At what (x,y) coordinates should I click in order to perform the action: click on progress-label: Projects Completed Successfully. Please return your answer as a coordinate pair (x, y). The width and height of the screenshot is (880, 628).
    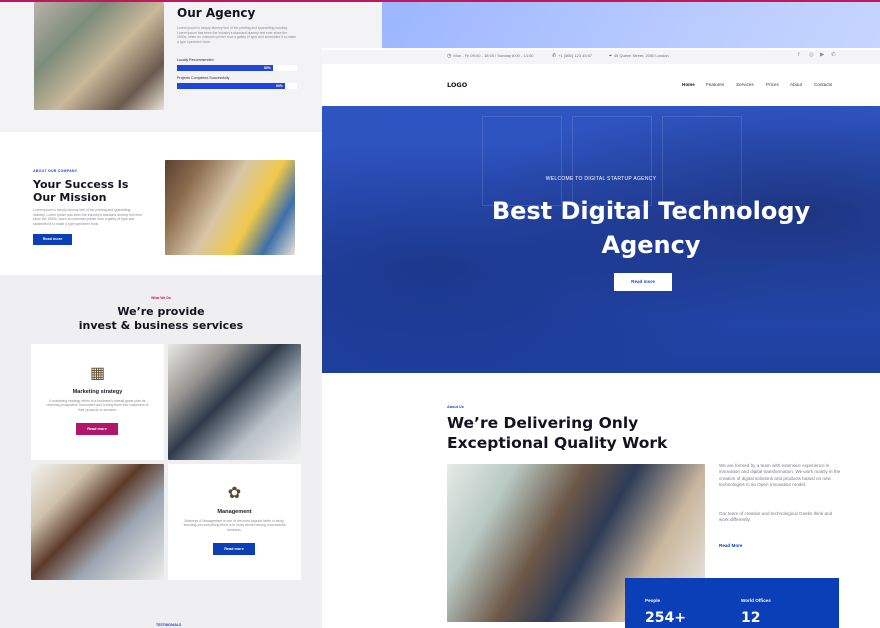
    Looking at the image, I should click on (203, 78).